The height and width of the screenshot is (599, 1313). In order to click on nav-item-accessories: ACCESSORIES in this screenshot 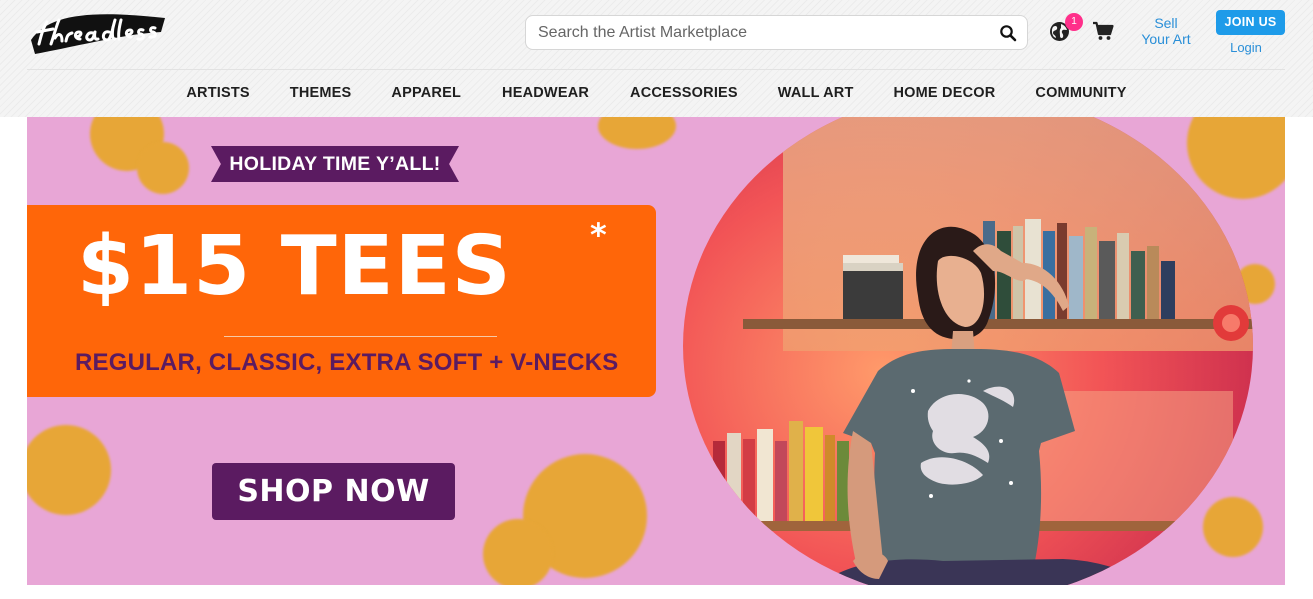, I will do `click(684, 93)`.